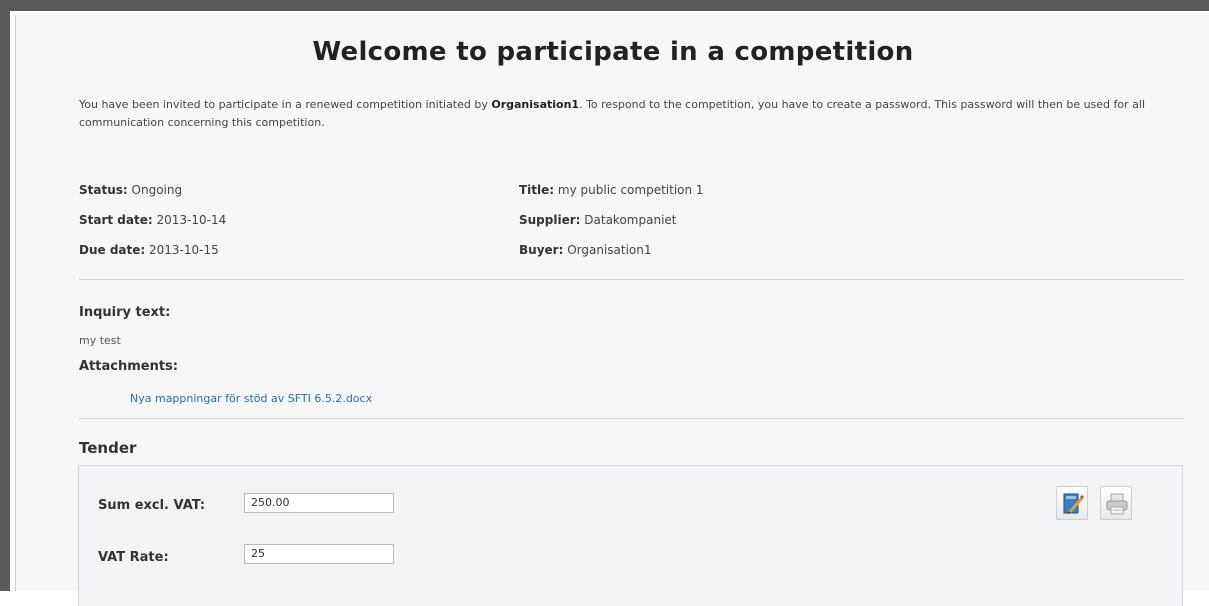 This screenshot has width=1209, height=606. What do you see at coordinates (319, 503) in the screenshot?
I see `sum-excl-vat-input` at bounding box center [319, 503].